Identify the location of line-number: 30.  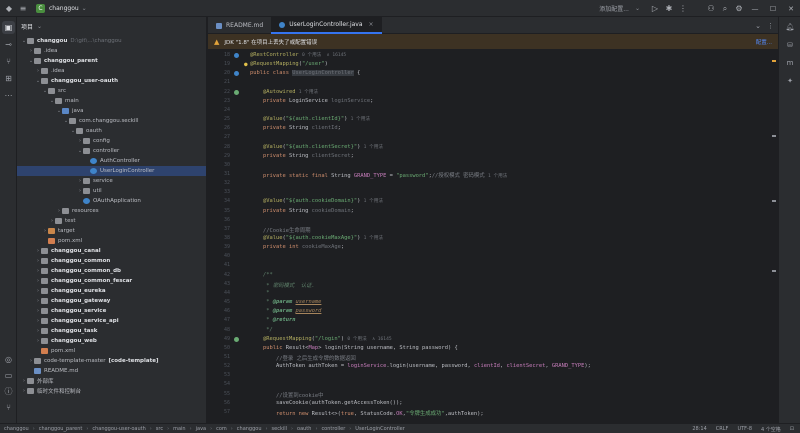
(219, 165).